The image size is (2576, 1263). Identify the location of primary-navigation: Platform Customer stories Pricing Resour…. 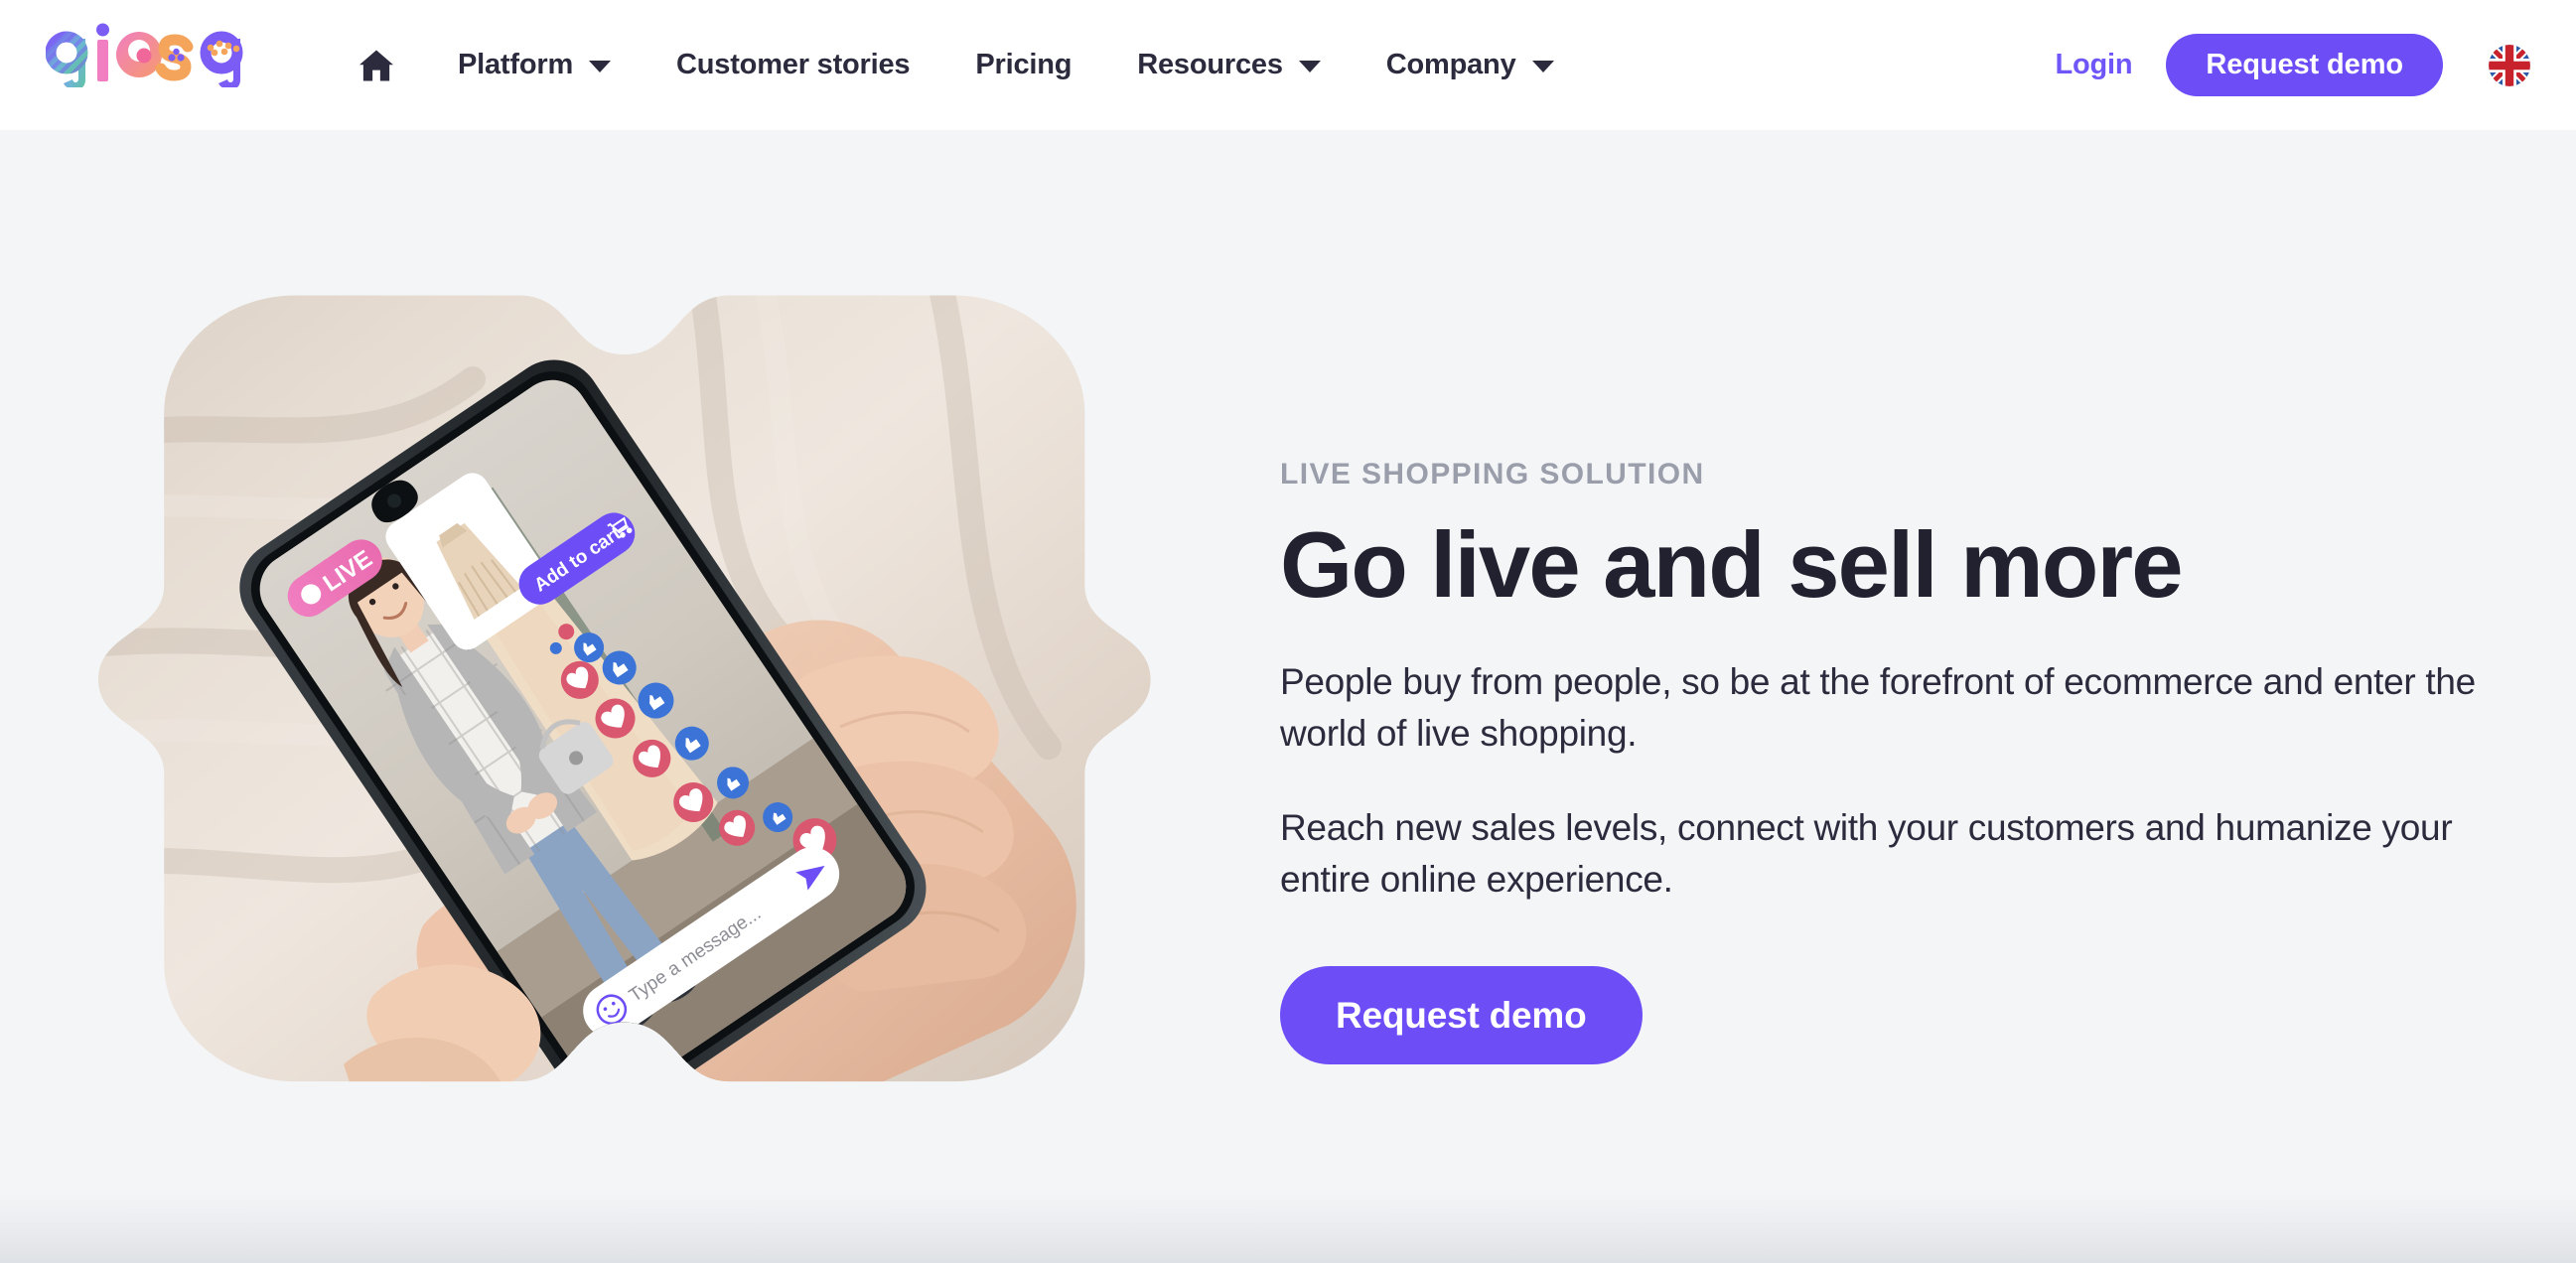
(972, 65).